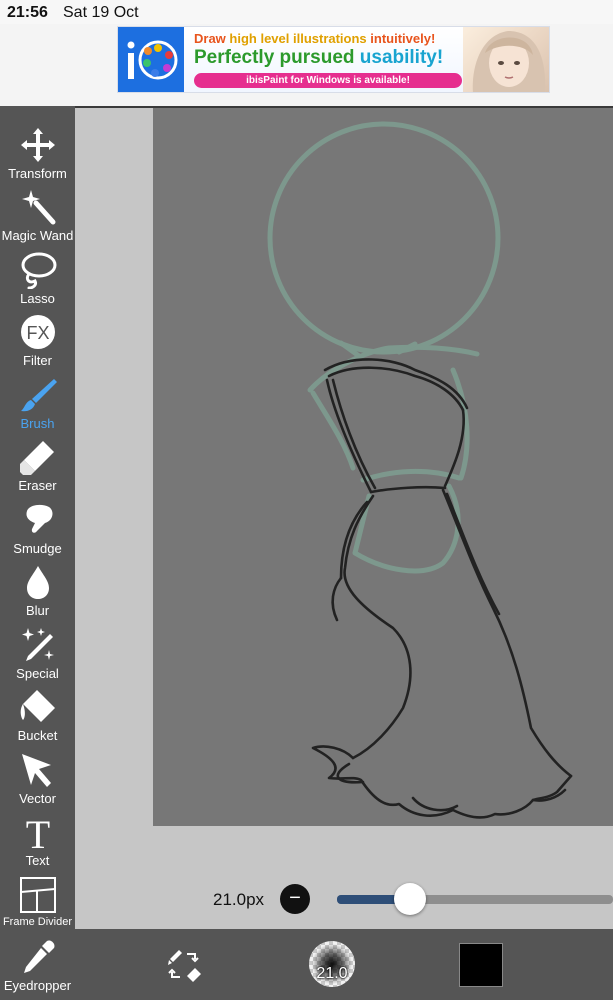 This screenshot has height=1000, width=613. Describe the element at coordinates (37, 798) in the screenshot. I see `tool-label: Vector` at that location.